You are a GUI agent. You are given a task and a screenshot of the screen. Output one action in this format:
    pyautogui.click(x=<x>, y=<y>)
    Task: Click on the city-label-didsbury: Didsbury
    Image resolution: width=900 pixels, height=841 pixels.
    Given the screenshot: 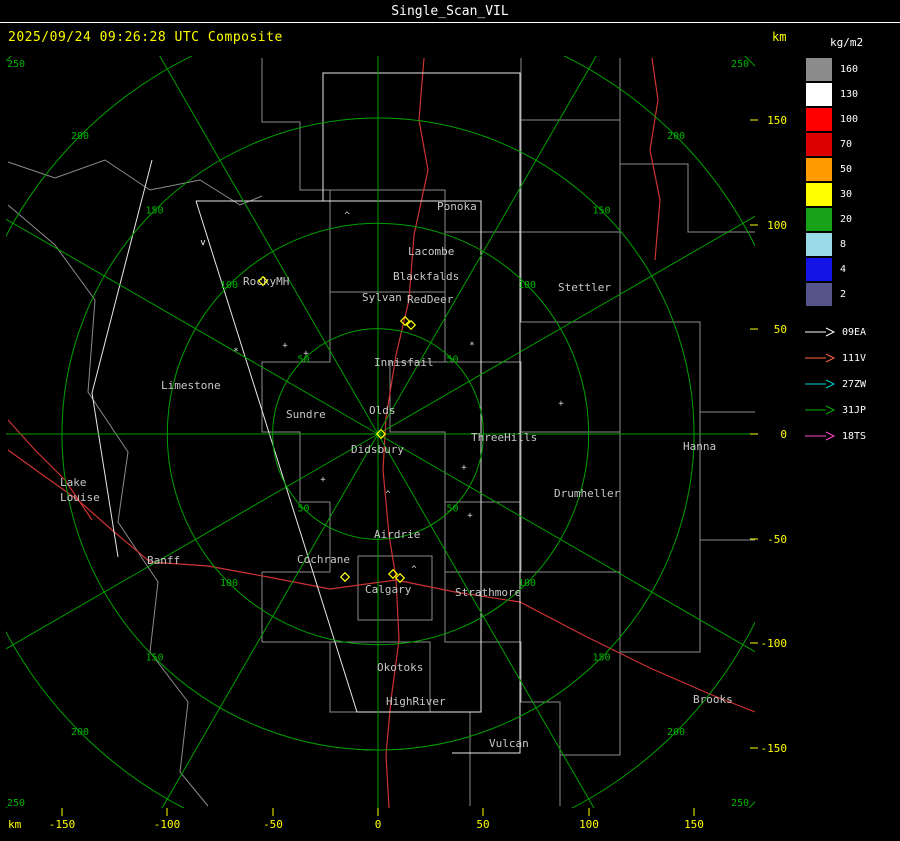 What is the action you would take?
    pyautogui.click(x=377, y=449)
    